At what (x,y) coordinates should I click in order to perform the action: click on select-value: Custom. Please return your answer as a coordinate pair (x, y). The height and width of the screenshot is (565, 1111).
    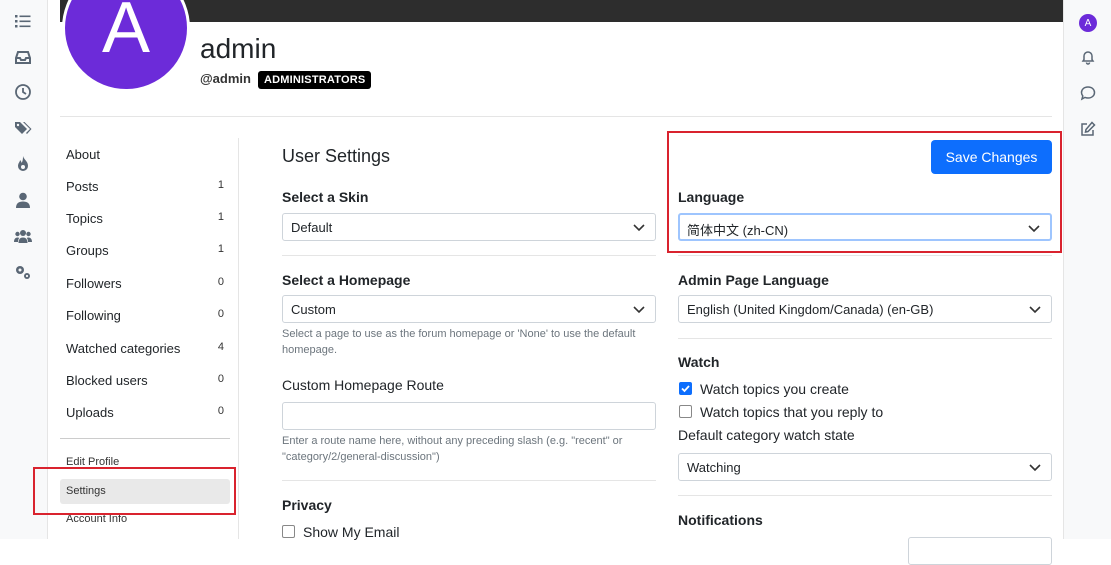
    Looking at the image, I should click on (313, 309).